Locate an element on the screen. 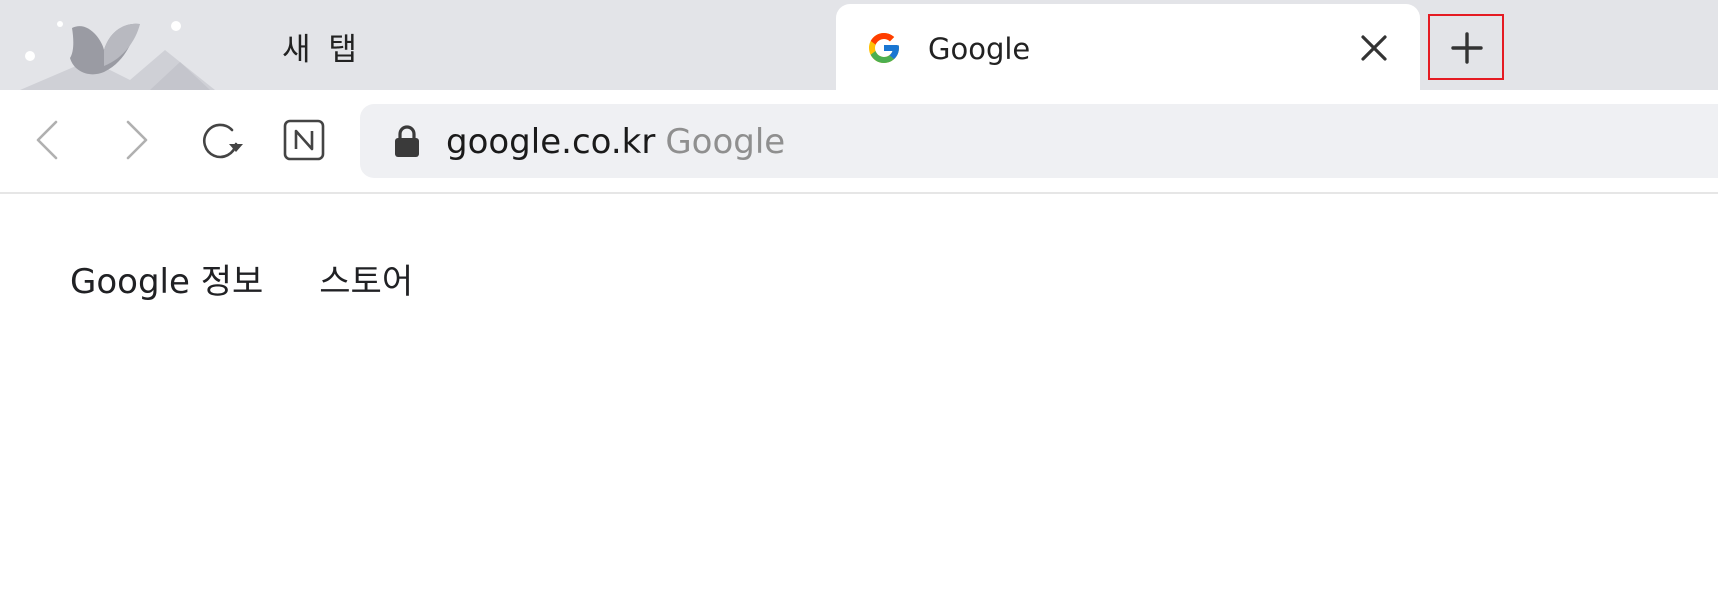 This screenshot has width=1718, height=612. address-text: google.co.kr Google is located at coordinates (615, 142).